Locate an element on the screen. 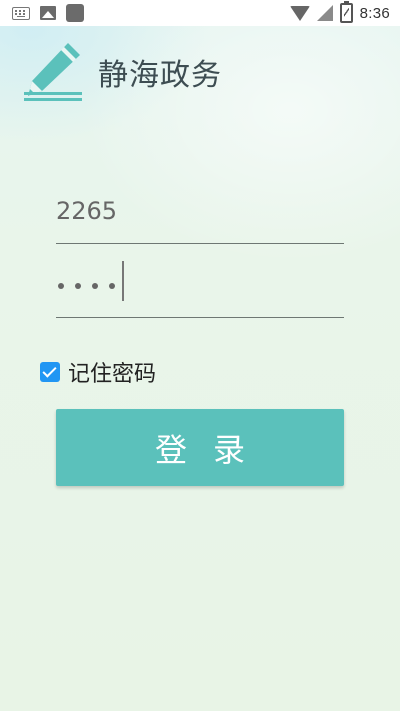 The height and width of the screenshot is (711, 400). password-input is located at coordinates (200, 288).